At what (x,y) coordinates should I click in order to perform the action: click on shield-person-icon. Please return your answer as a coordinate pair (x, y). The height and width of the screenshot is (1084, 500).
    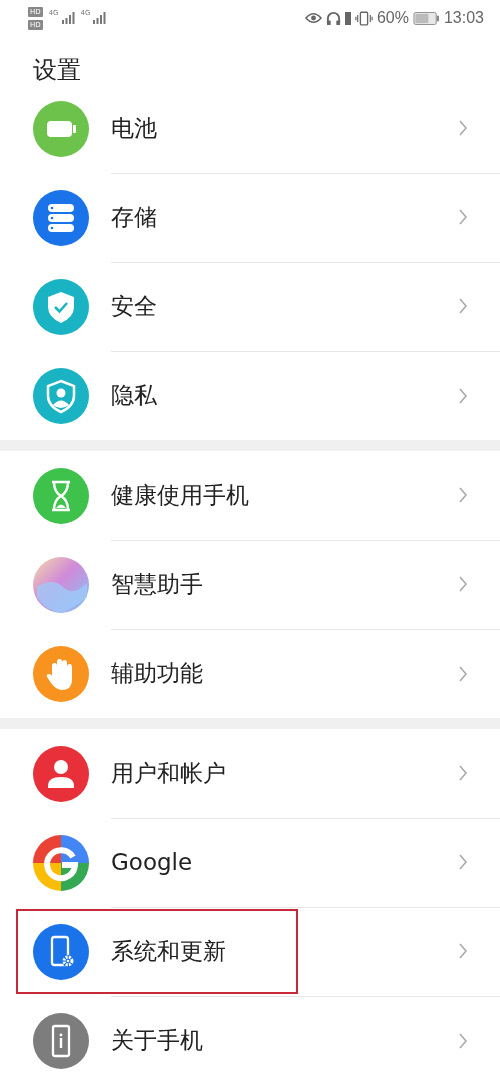
    Looking at the image, I should click on (61, 395).